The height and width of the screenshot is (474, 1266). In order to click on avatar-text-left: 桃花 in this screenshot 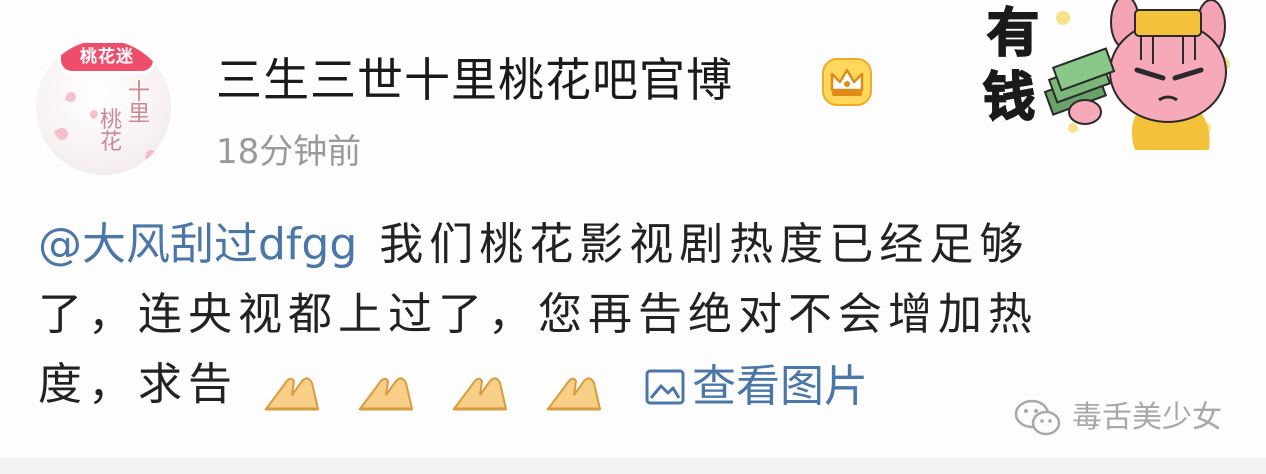, I will do `click(111, 131)`.